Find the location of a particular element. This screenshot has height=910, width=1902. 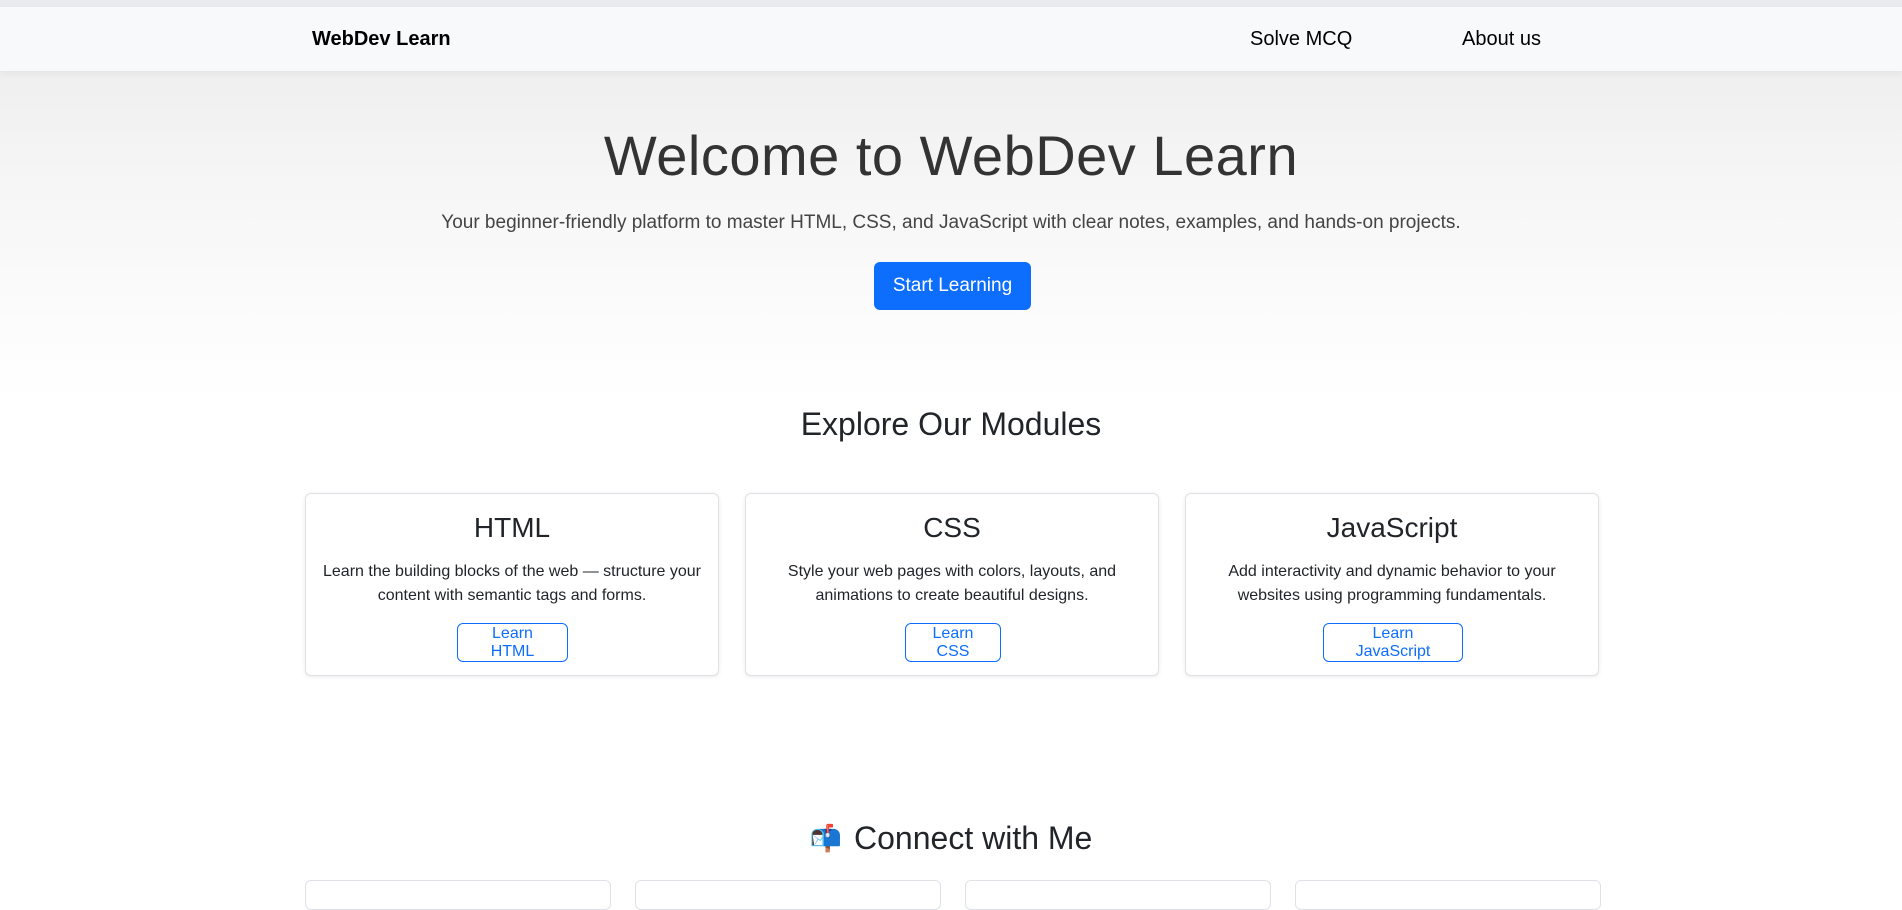

nav-link-solve-mcq: Solve MCQ is located at coordinates (1301, 39).